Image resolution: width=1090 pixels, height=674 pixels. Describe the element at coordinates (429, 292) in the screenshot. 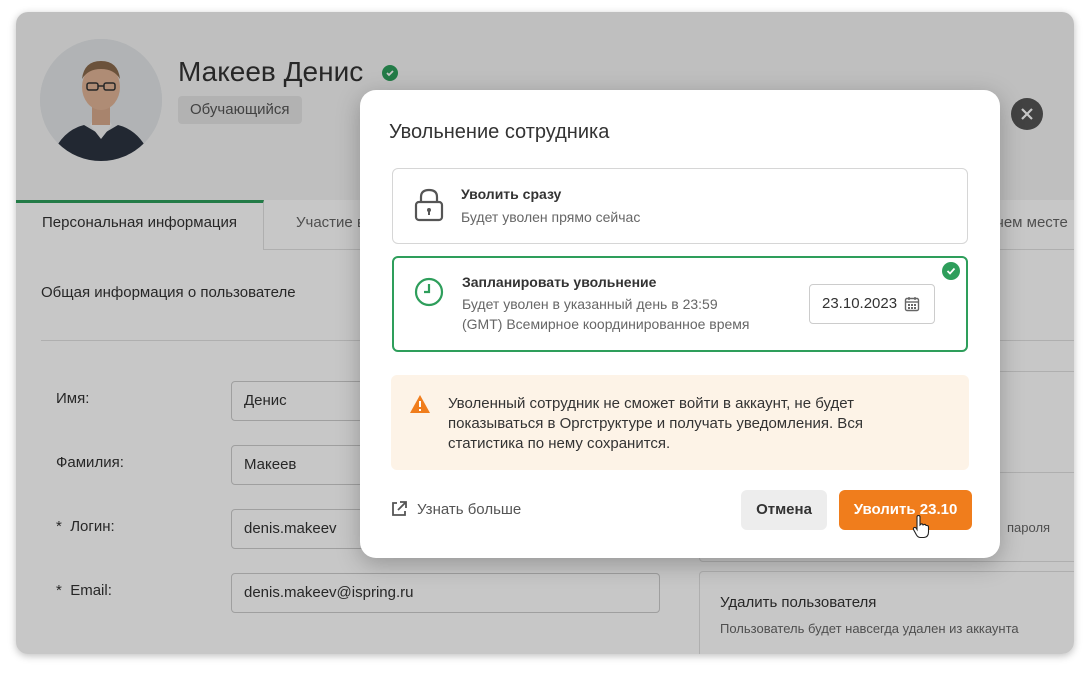

I see `clock-icon` at that location.